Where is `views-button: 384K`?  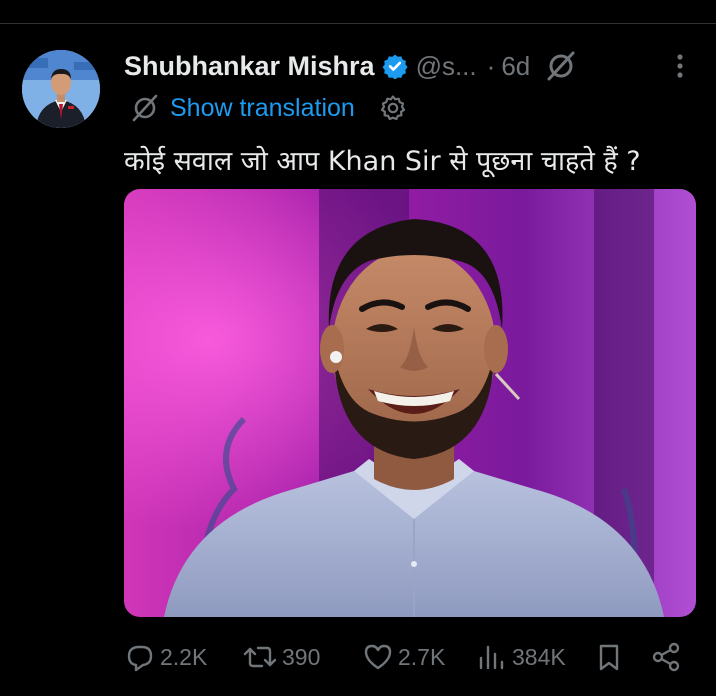 views-button: 384K is located at coordinates (521, 657).